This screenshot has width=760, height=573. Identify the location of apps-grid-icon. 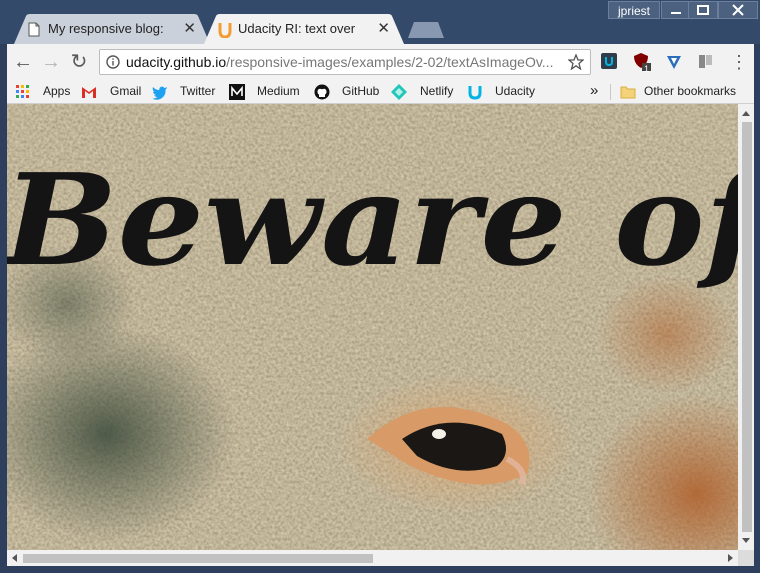
(22, 91).